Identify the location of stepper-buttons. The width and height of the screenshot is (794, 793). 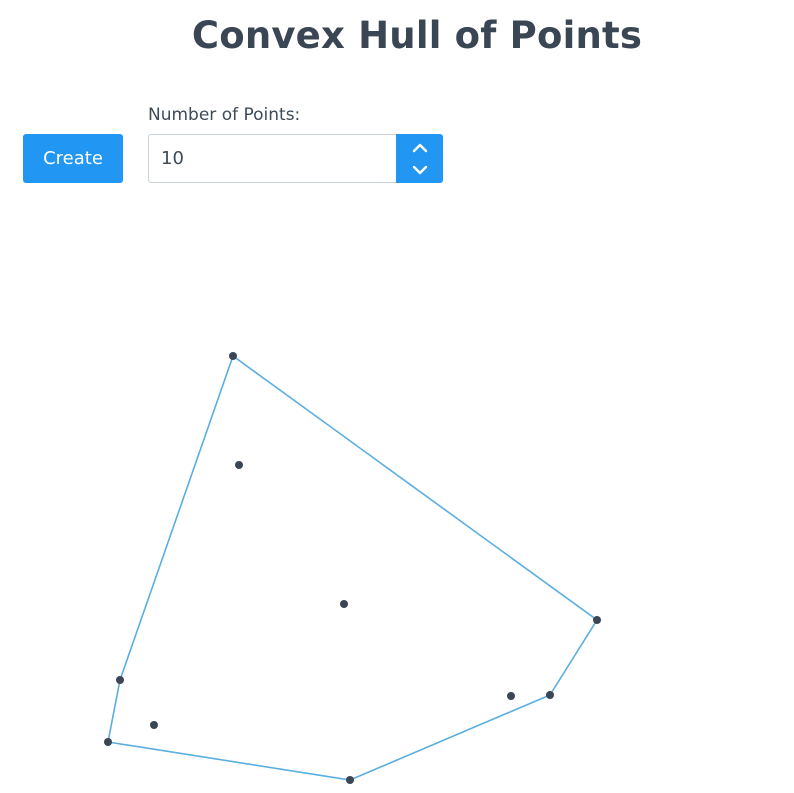
(419, 158).